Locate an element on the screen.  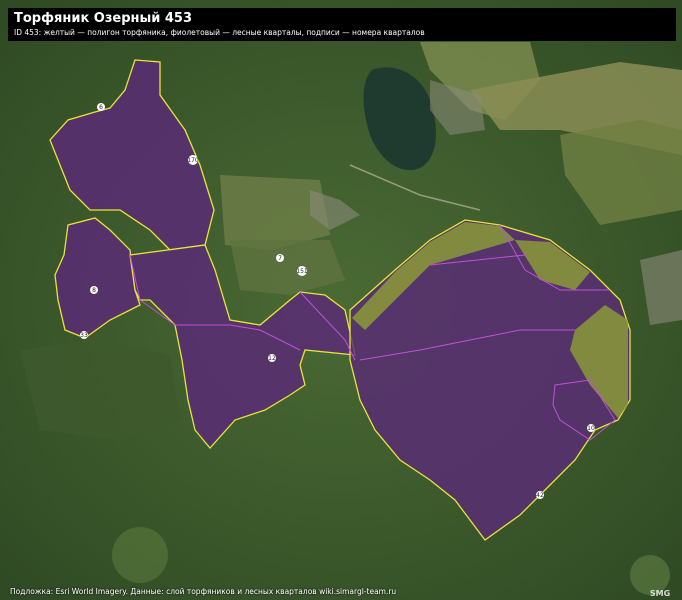
quarter-label-8: 8 is located at coordinates (94, 290).